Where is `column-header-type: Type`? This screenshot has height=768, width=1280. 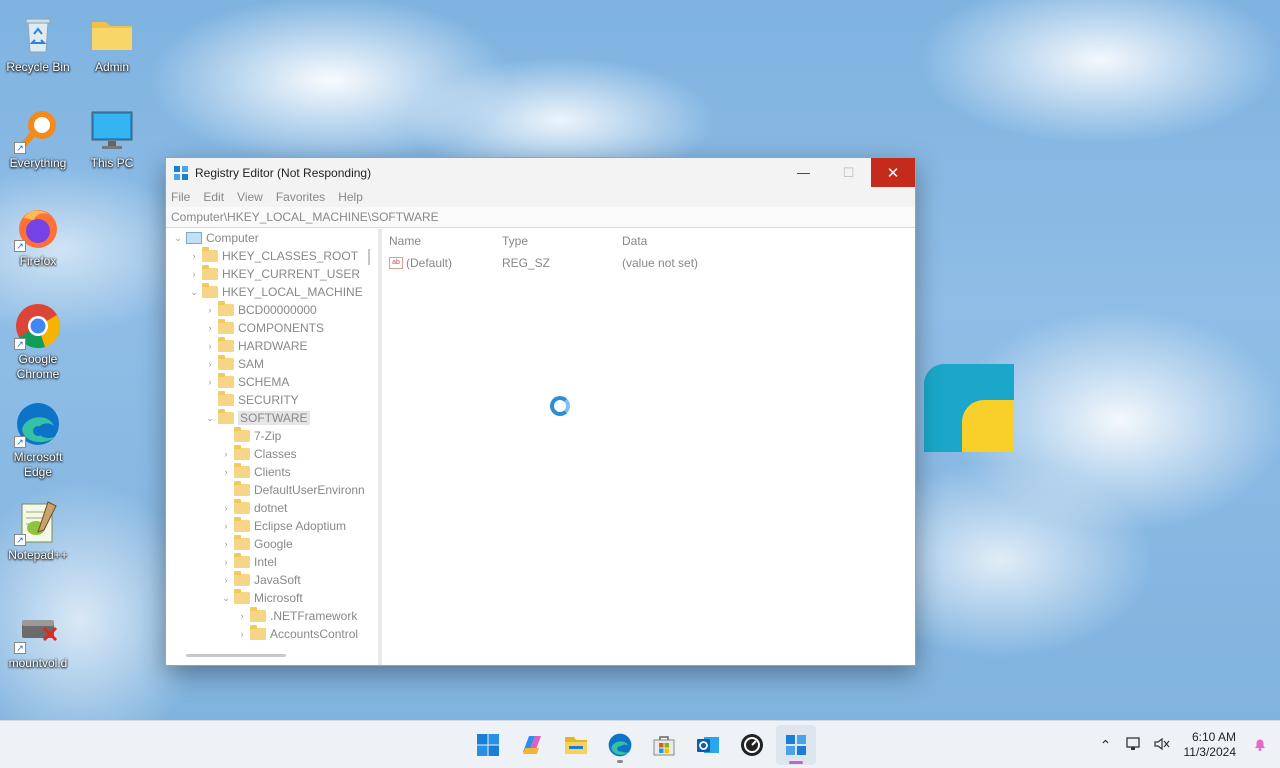 column-header-type: Type is located at coordinates (562, 241).